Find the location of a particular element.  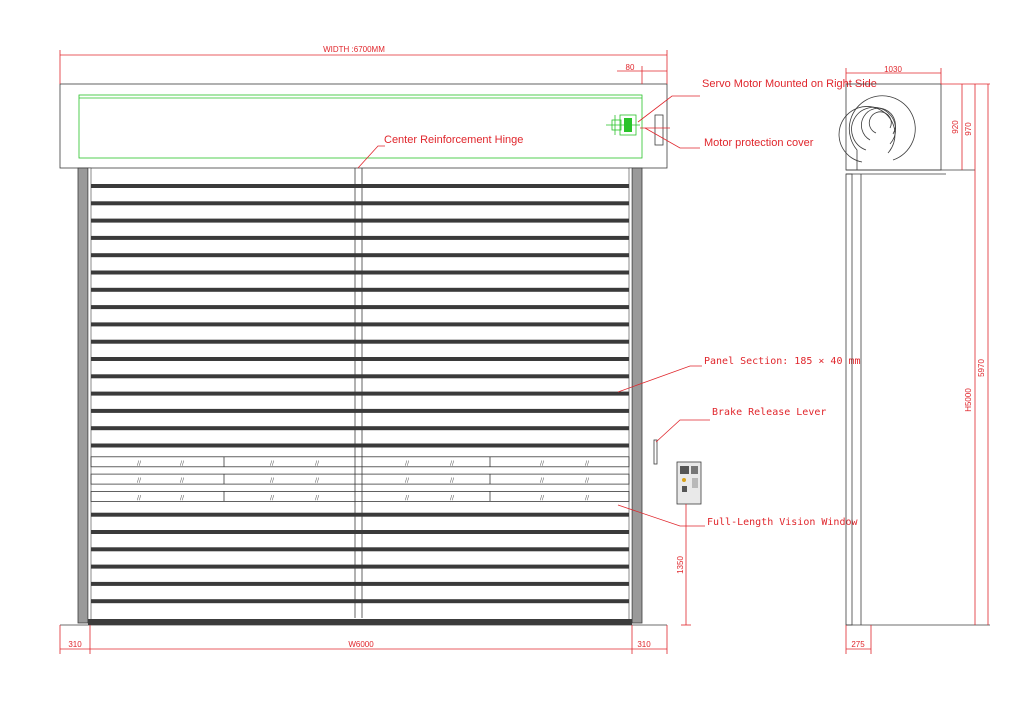

left-guide-rail is located at coordinates (83, 395).